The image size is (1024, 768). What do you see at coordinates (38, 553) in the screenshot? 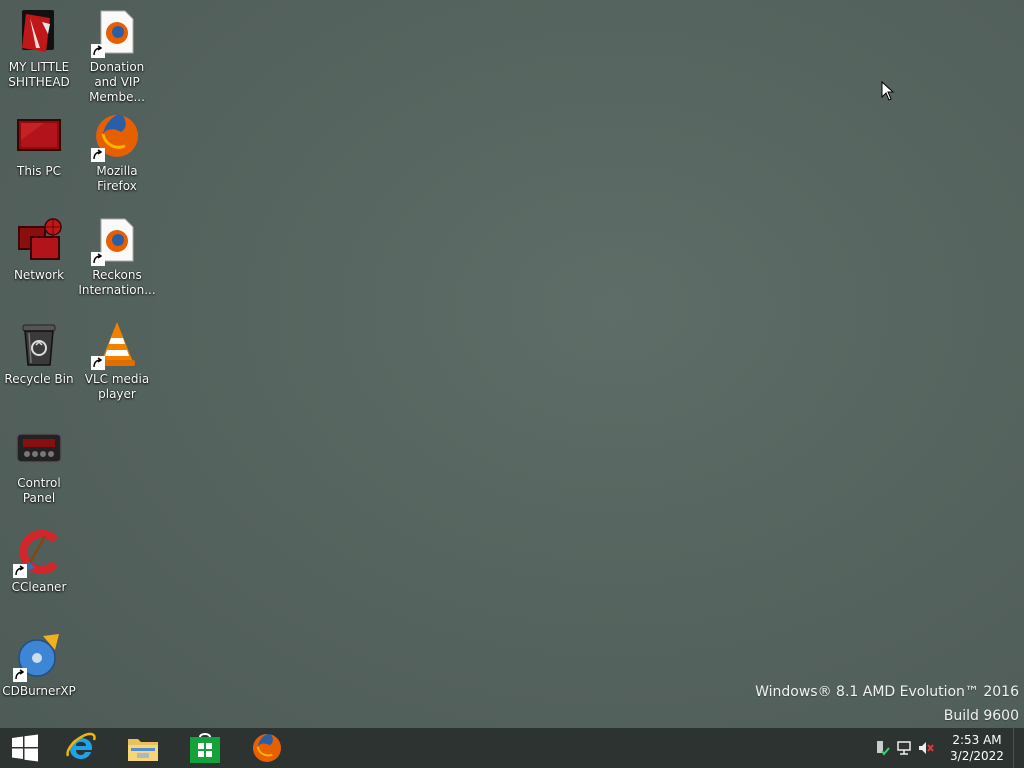
I see `ccleaner-icon` at bounding box center [38, 553].